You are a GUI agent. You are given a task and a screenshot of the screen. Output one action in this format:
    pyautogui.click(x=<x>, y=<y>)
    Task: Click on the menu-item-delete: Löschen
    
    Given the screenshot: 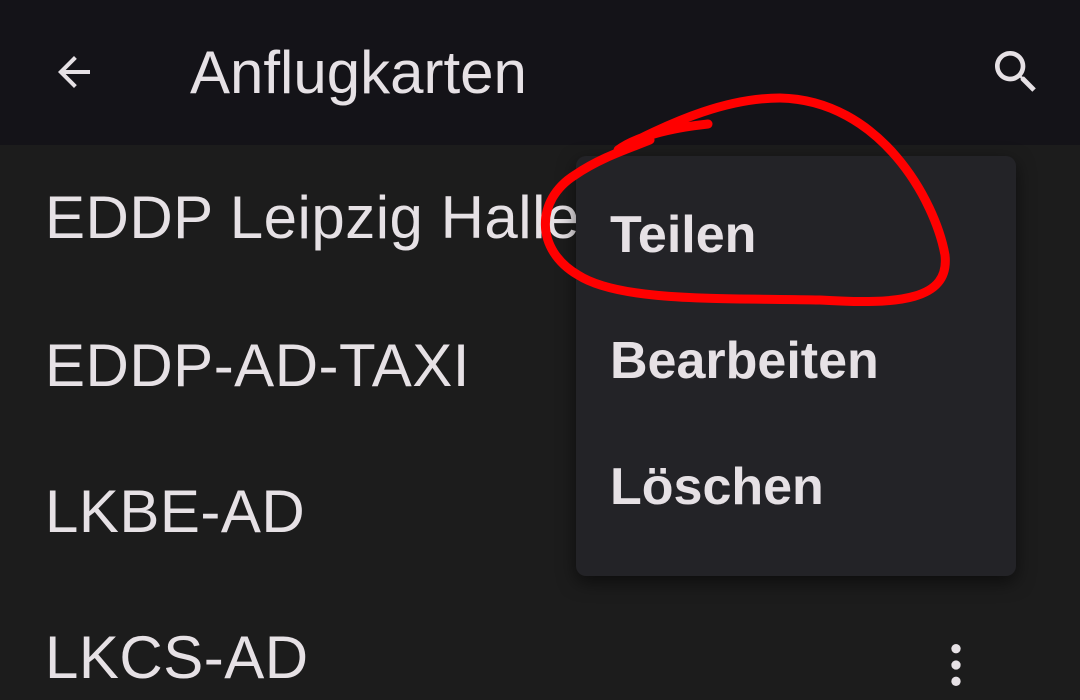 What is the action you would take?
    pyautogui.click(x=796, y=491)
    